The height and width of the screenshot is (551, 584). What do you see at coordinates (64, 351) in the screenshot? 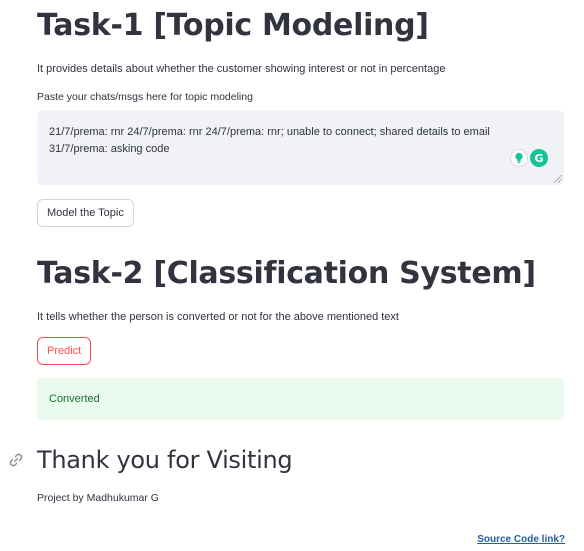
I see `predict-button: Predict` at bounding box center [64, 351].